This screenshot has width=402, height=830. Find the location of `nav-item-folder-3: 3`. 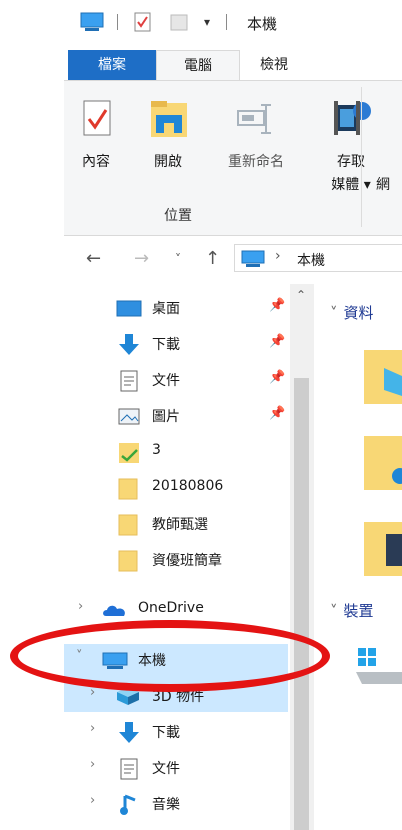

nav-item-folder-3: 3 is located at coordinates (176, 451).